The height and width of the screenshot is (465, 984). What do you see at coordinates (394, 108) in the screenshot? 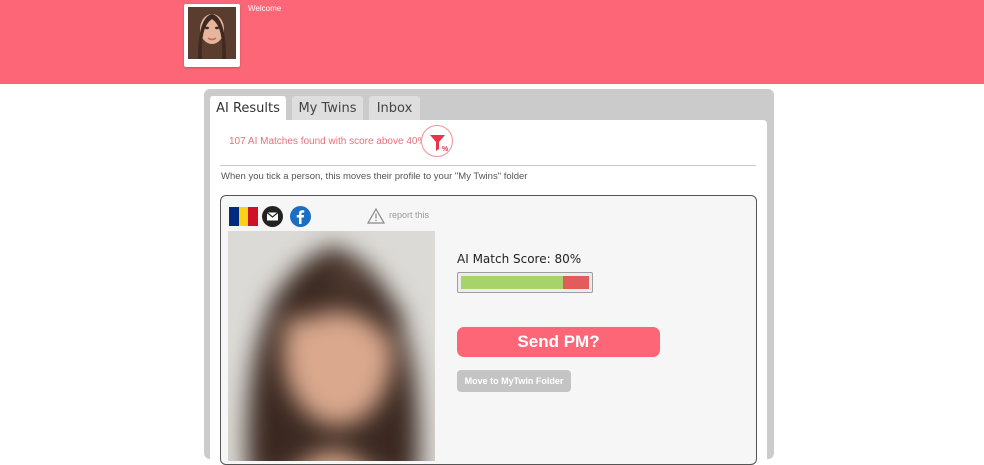
I see `tab-inbox: Inbox` at bounding box center [394, 108].